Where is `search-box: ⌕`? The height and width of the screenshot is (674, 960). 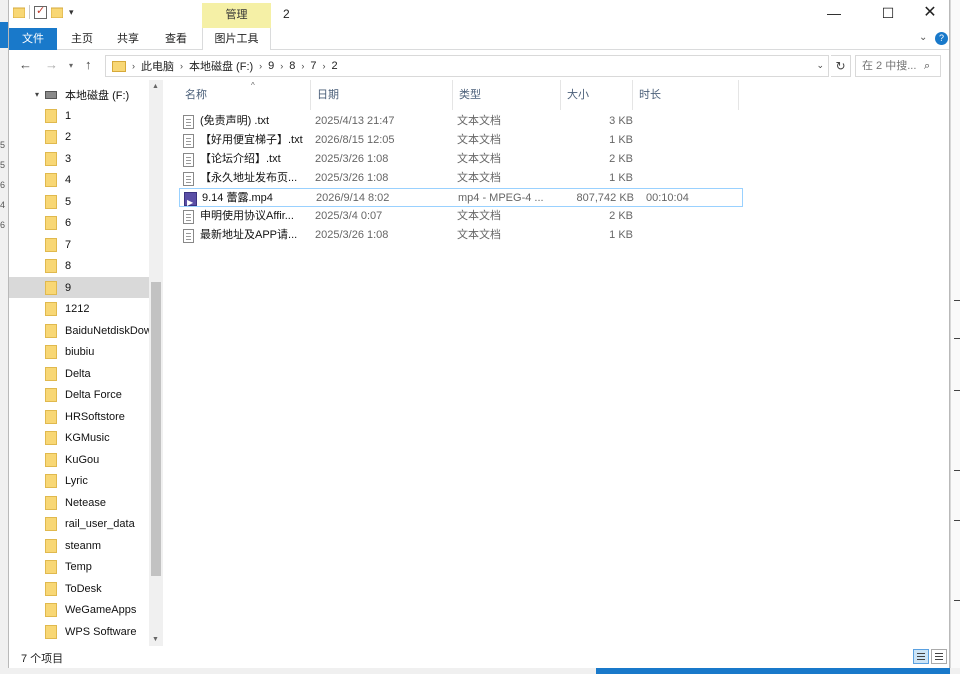 search-box: ⌕ is located at coordinates (898, 66).